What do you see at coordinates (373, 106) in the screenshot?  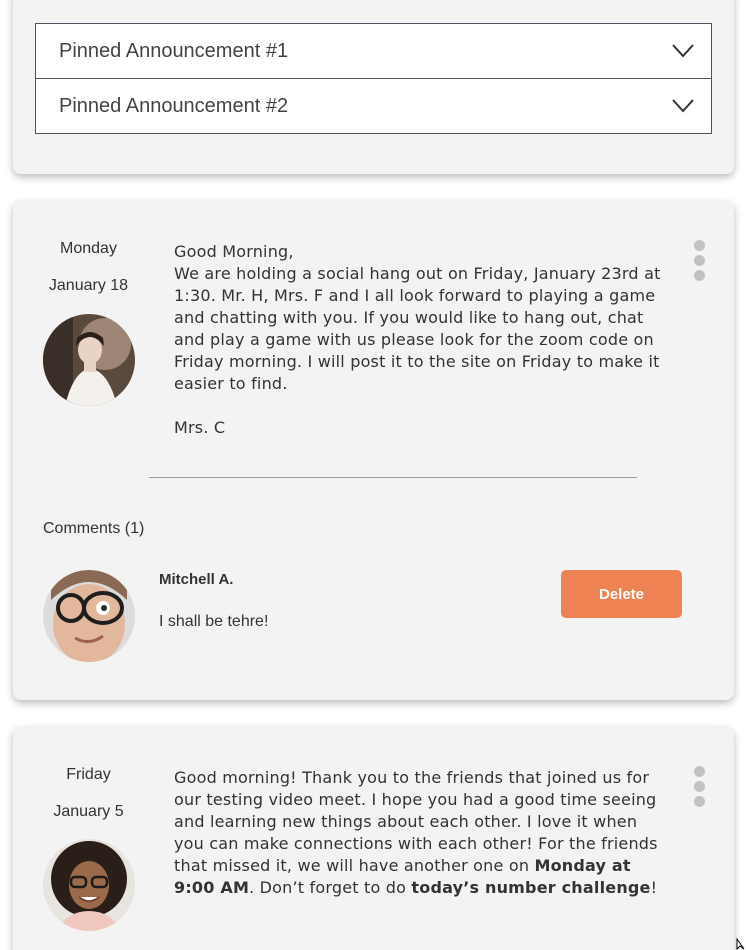 I see `pinned-announcement-2: Pinned Announcement #2` at bounding box center [373, 106].